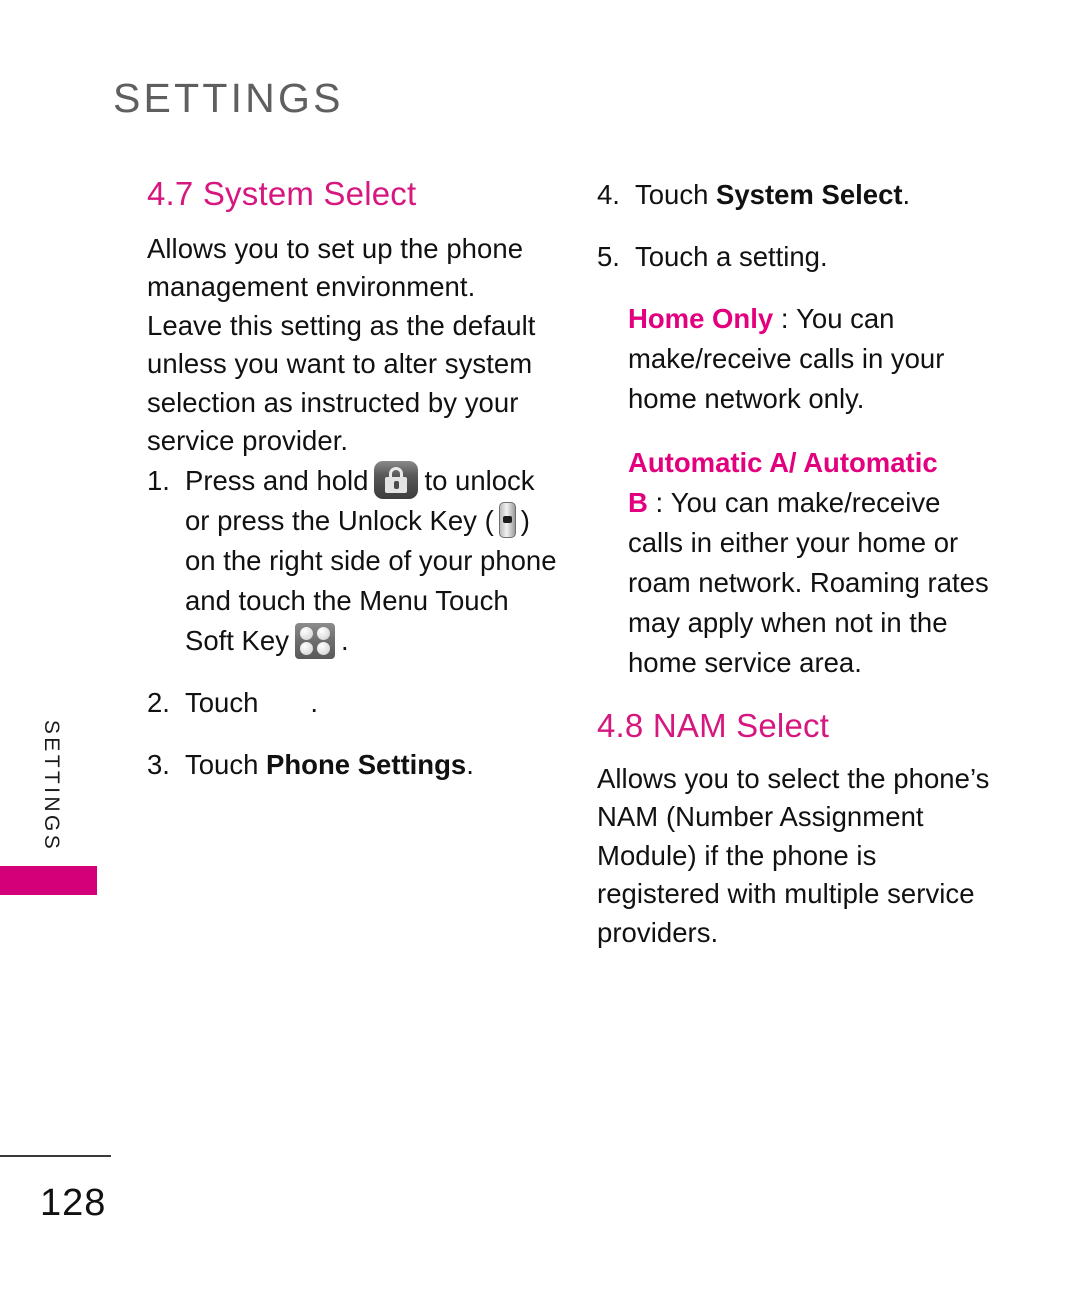  What do you see at coordinates (51, 786) in the screenshot?
I see `side-tab-label: SETTINGS` at bounding box center [51, 786].